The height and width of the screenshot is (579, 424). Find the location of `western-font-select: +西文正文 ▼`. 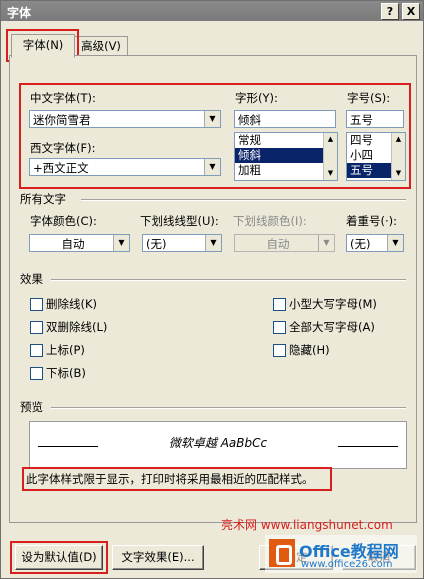

western-font-select: +西文正文 ▼ is located at coordinates (125, 167).